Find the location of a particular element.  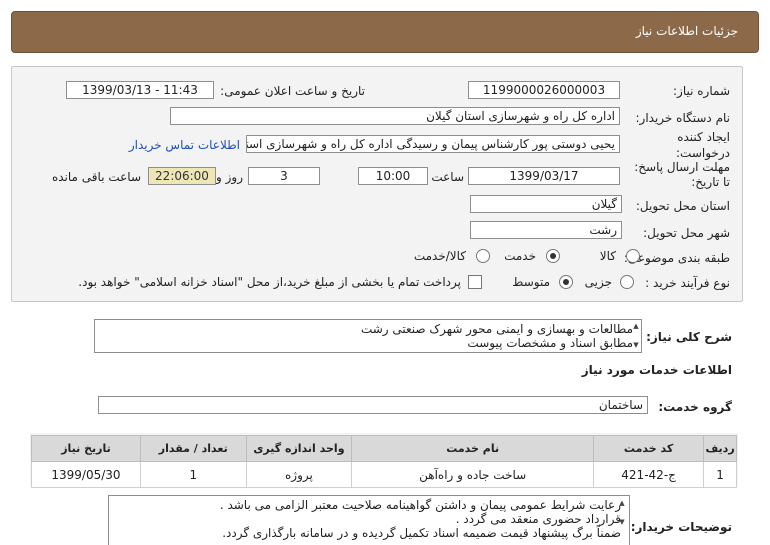

col-name-header: نام خدمت is located at coordinates (473, 448).